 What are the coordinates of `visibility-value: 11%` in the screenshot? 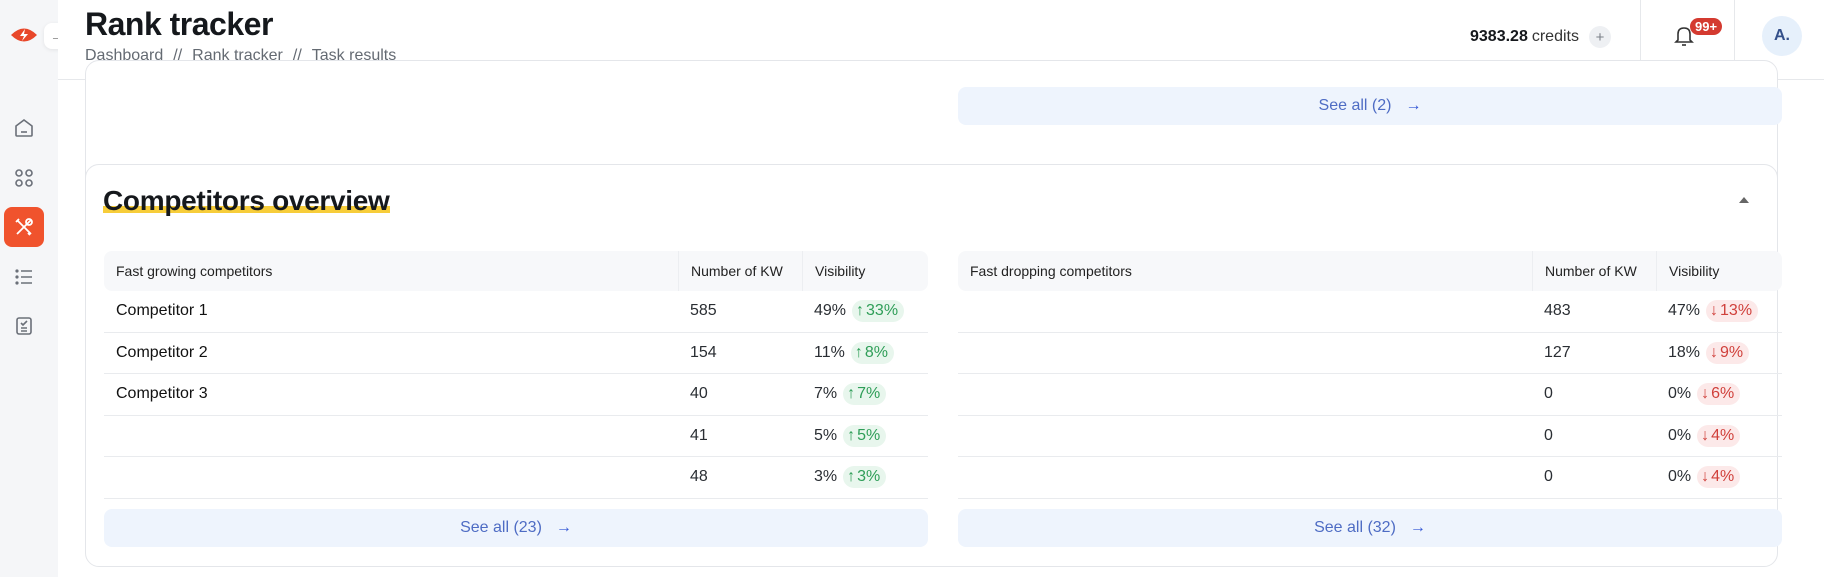 It's located at (829, 352).